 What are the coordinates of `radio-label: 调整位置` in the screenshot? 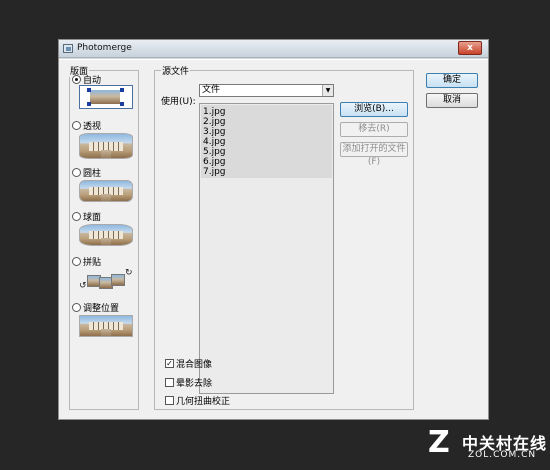 It's located at (101, 309).